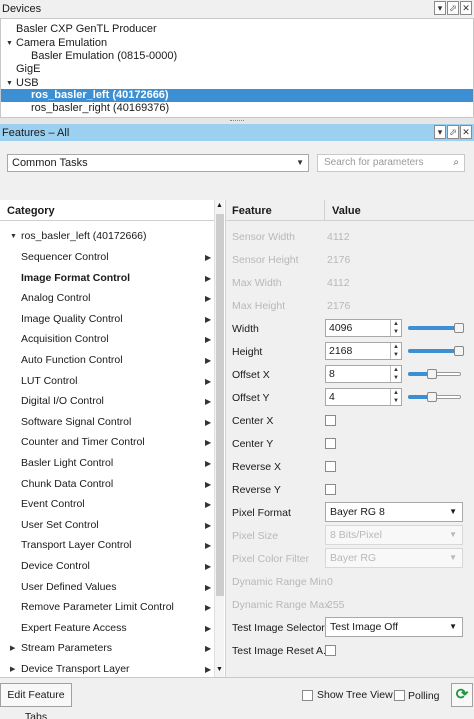 This screenshot has height=719, width=474. What do you see at coordinates (330, 489) in the screenshot?
I see `reverse-y-checkbox` at bounding box center [330, 489].